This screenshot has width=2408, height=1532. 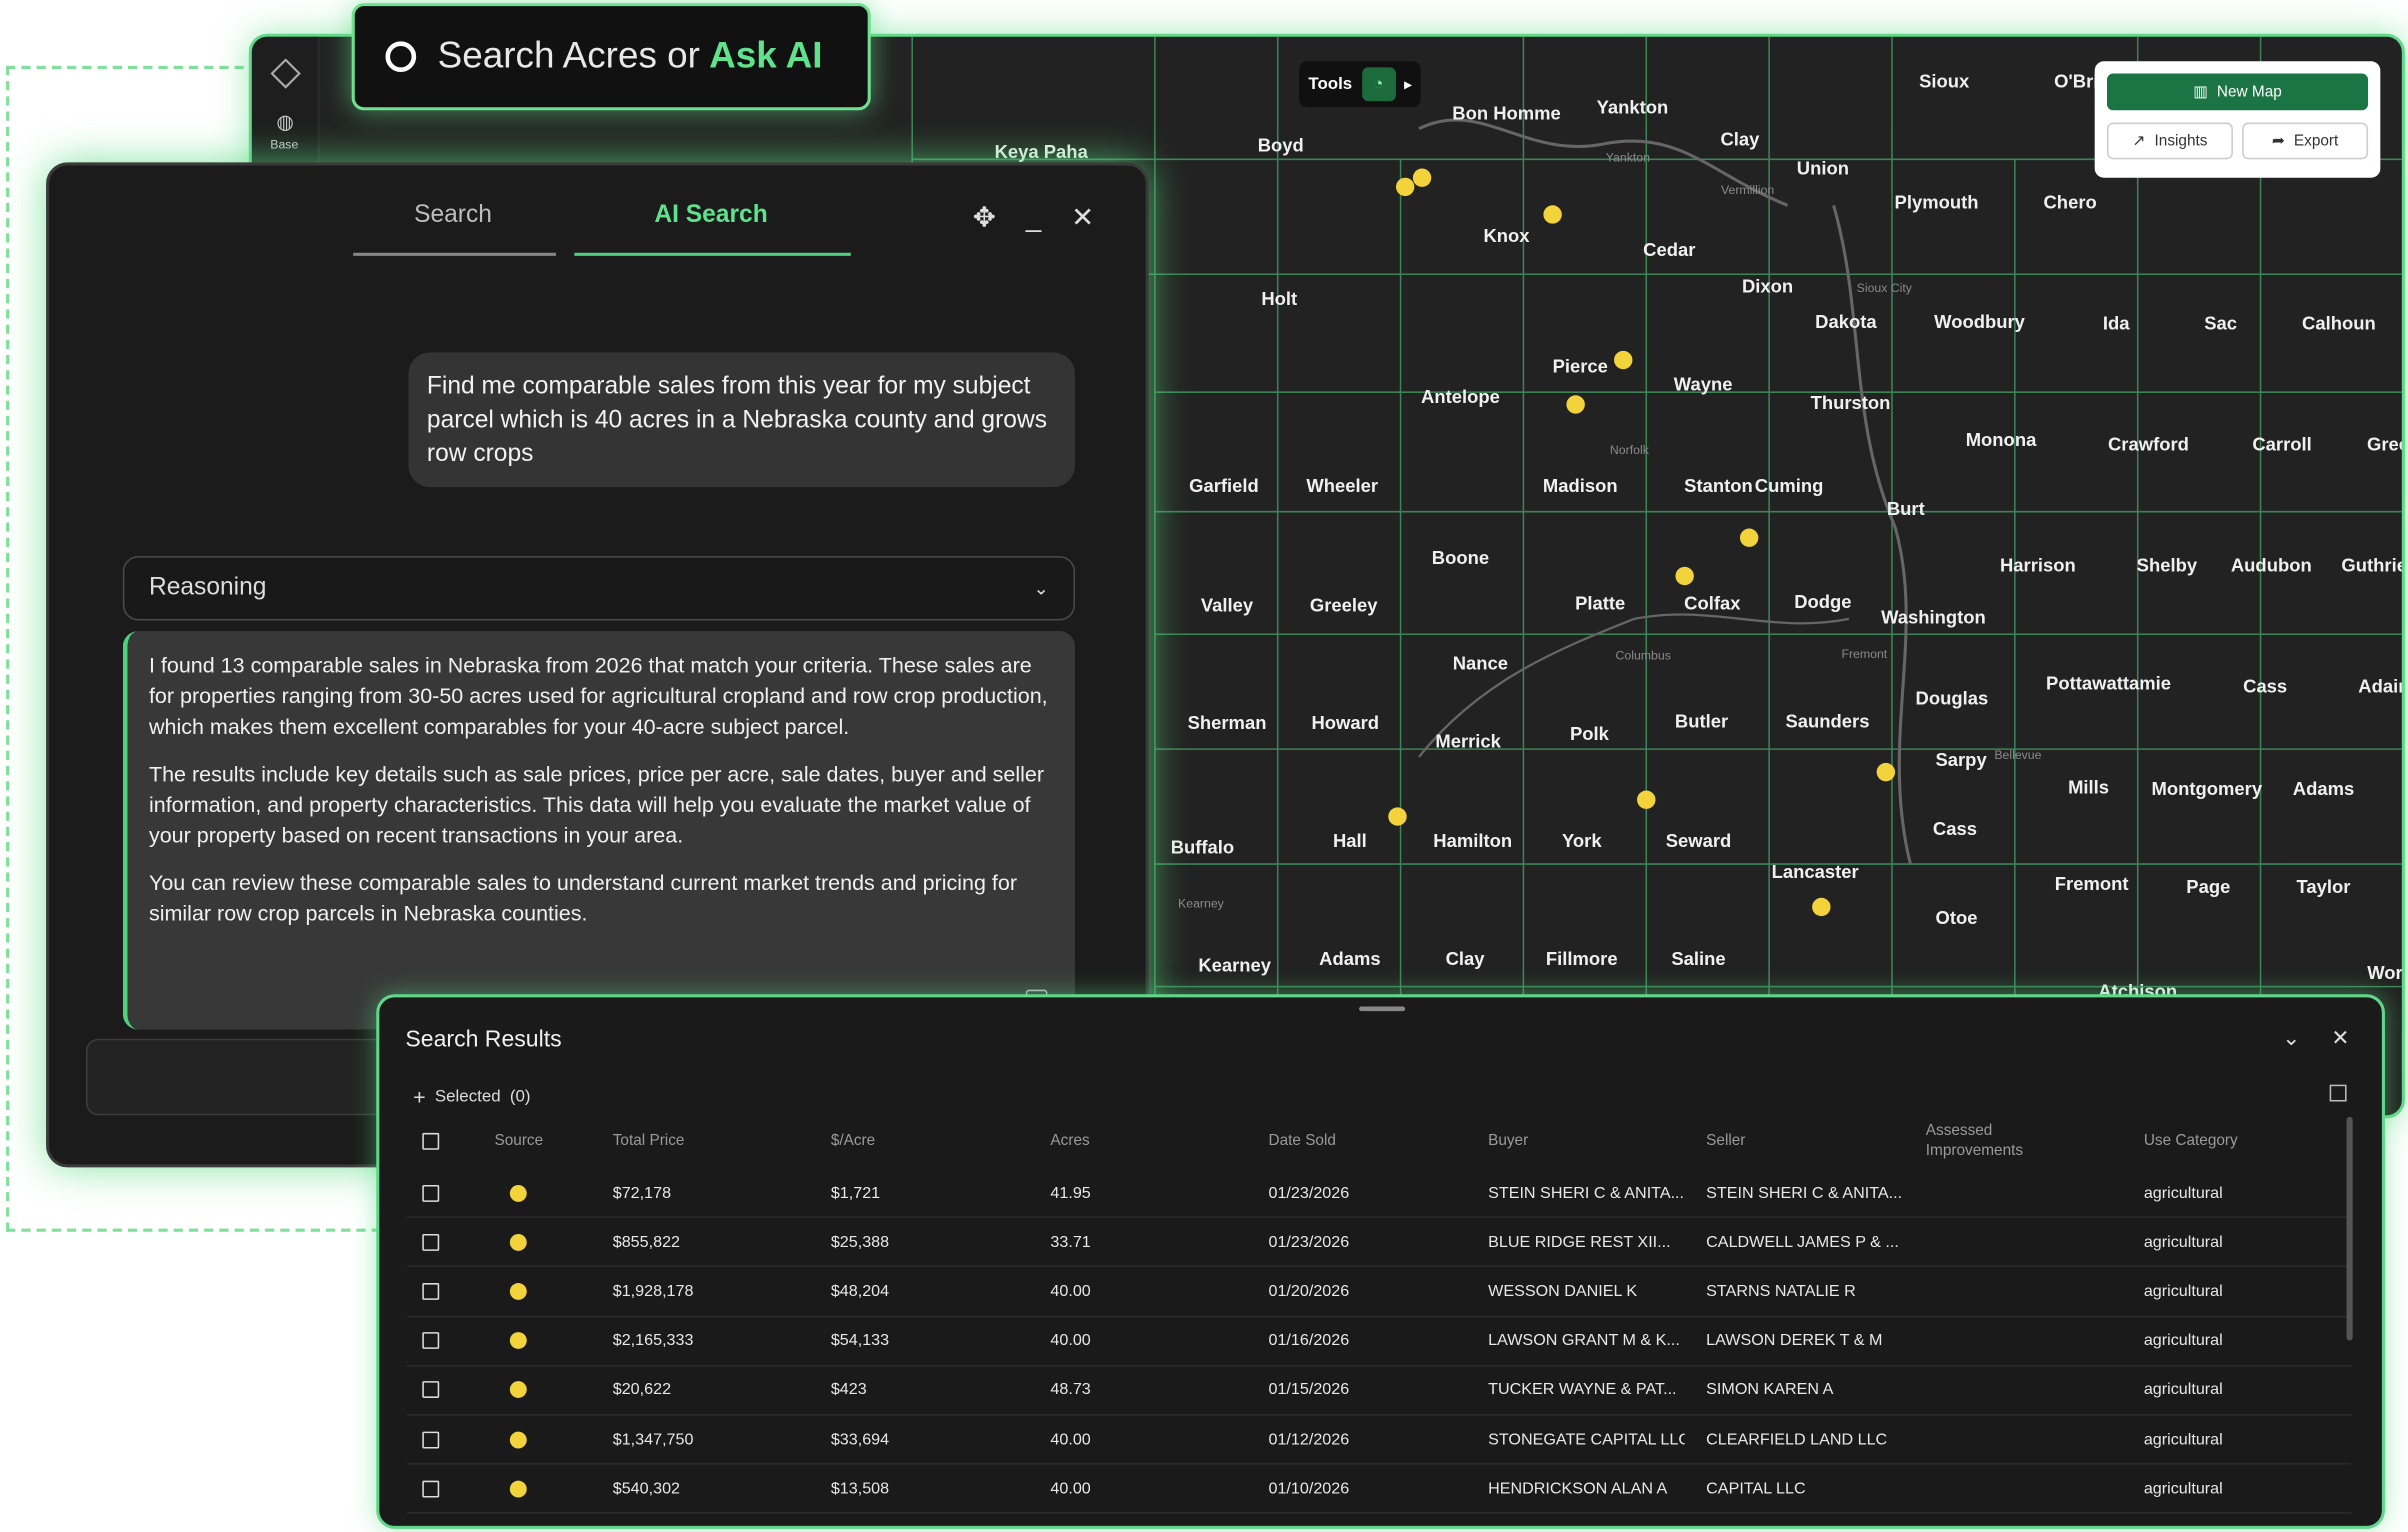 What do you see at coordinates (653, 1439) in the screenshot?
I see `cell-total-price: $1,347,750` at bounding box center [653, 1439].